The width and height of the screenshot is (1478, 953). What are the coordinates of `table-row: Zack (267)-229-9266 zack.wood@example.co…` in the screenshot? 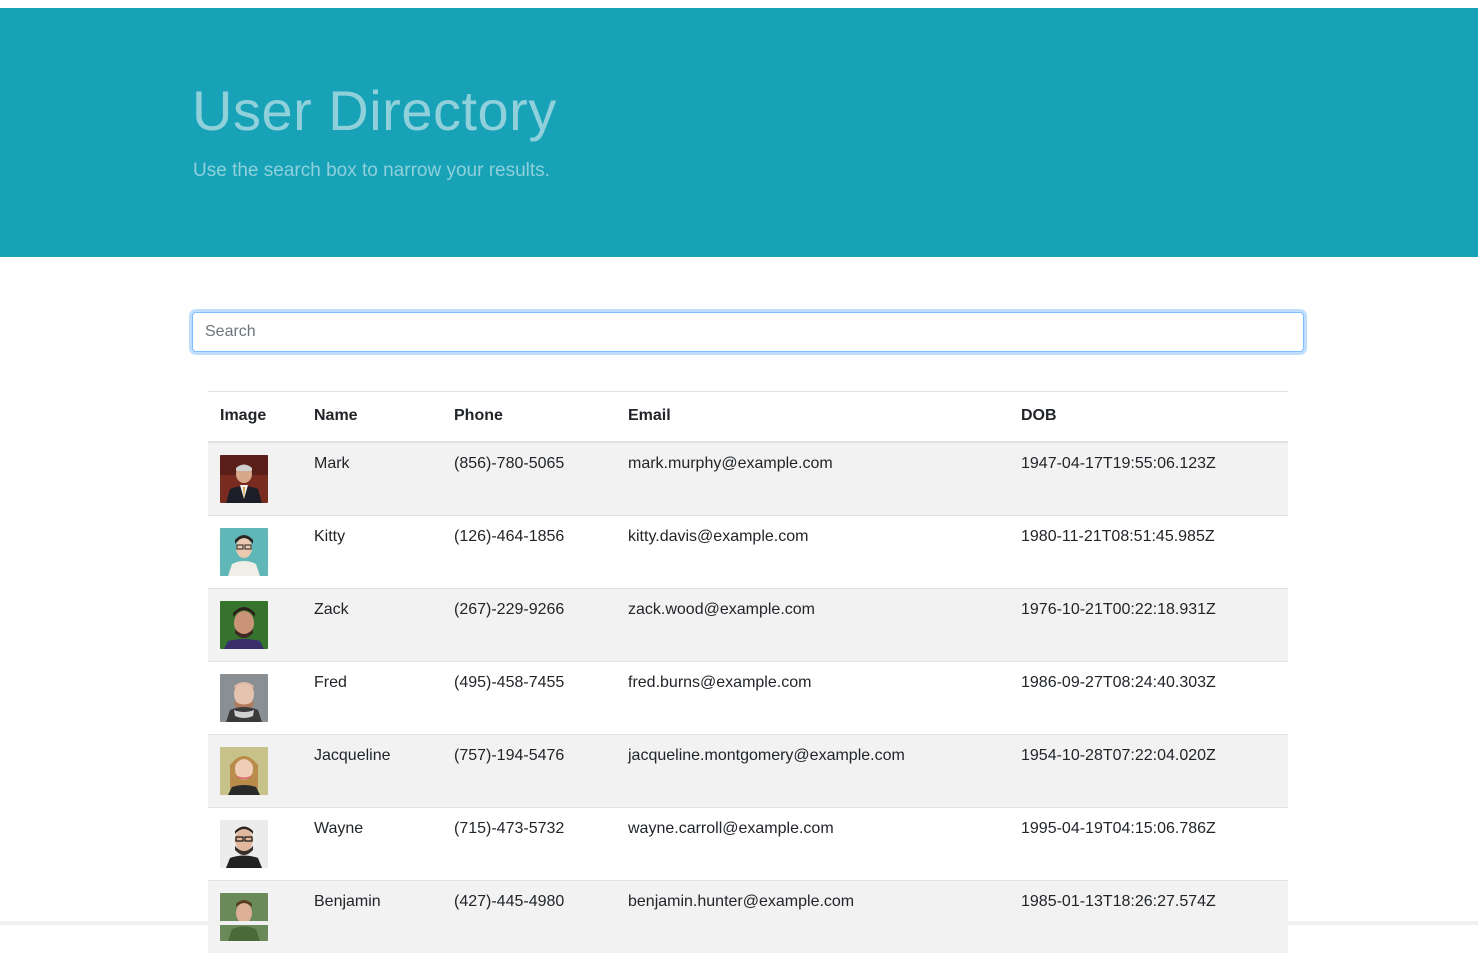 It's located at (748, 624).